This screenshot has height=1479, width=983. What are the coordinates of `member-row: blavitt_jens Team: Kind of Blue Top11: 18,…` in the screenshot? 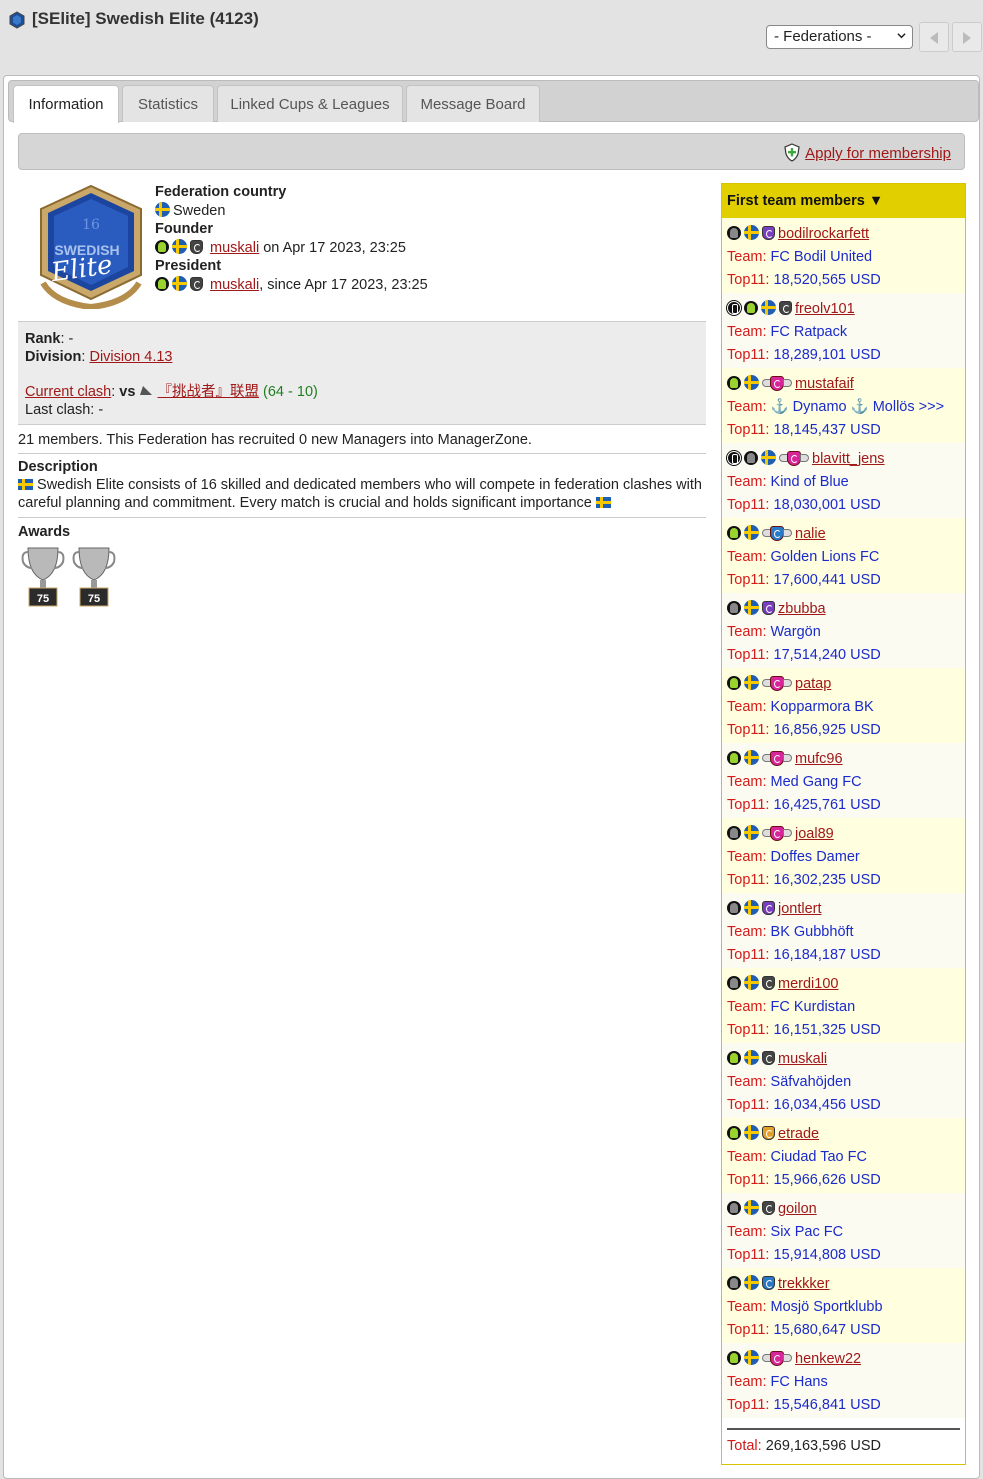 It's located at (843, 480).